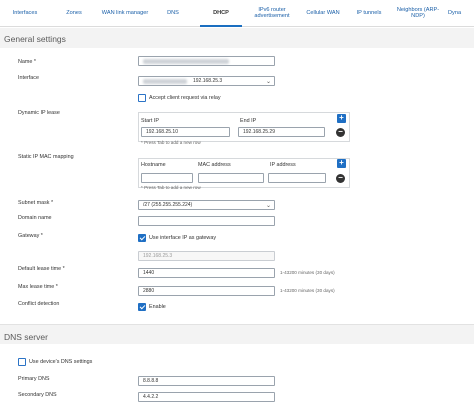 This screenshot has height=409, width=474. I want to click on ip-address-header: IP address, so click(283, 165).